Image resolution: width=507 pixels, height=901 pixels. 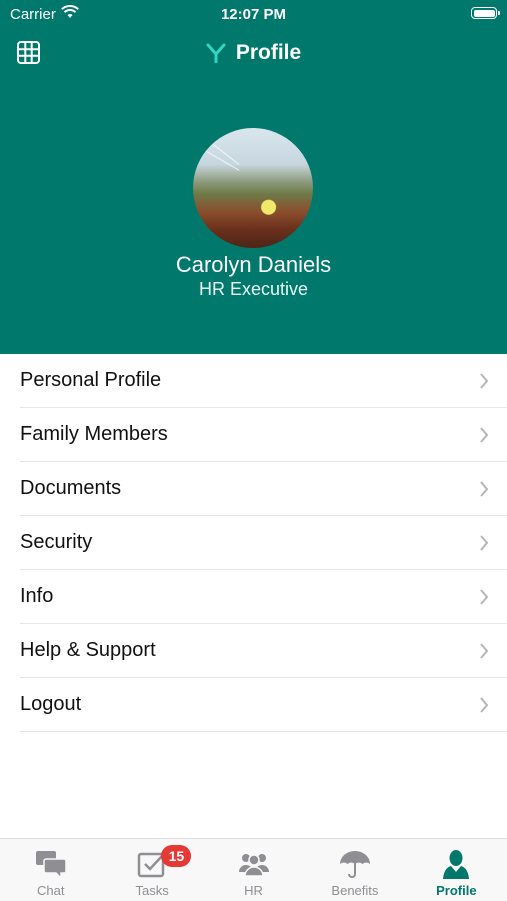 I want to click on menu-item-personal-profile: Personal Profile, so click(x=263, y=381).